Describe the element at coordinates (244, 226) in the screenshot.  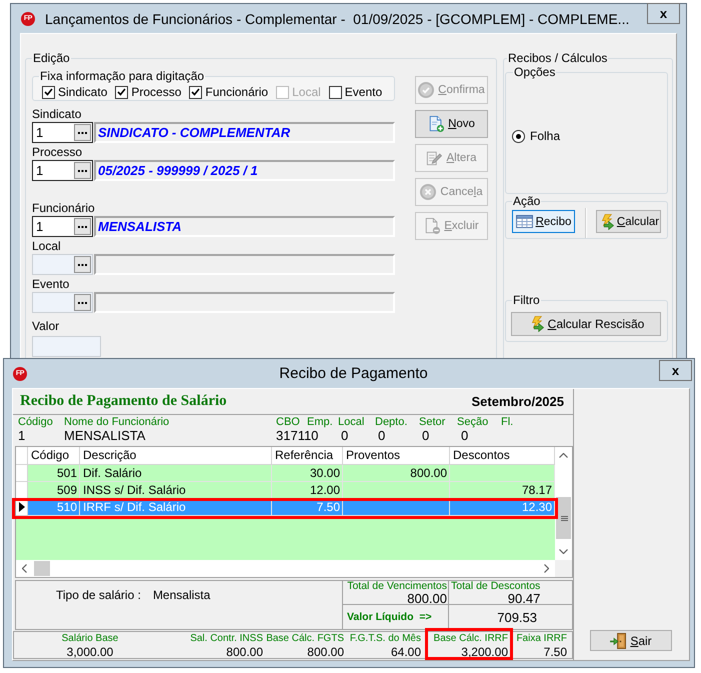
I see `description-field: MENSALISTA` at that location.